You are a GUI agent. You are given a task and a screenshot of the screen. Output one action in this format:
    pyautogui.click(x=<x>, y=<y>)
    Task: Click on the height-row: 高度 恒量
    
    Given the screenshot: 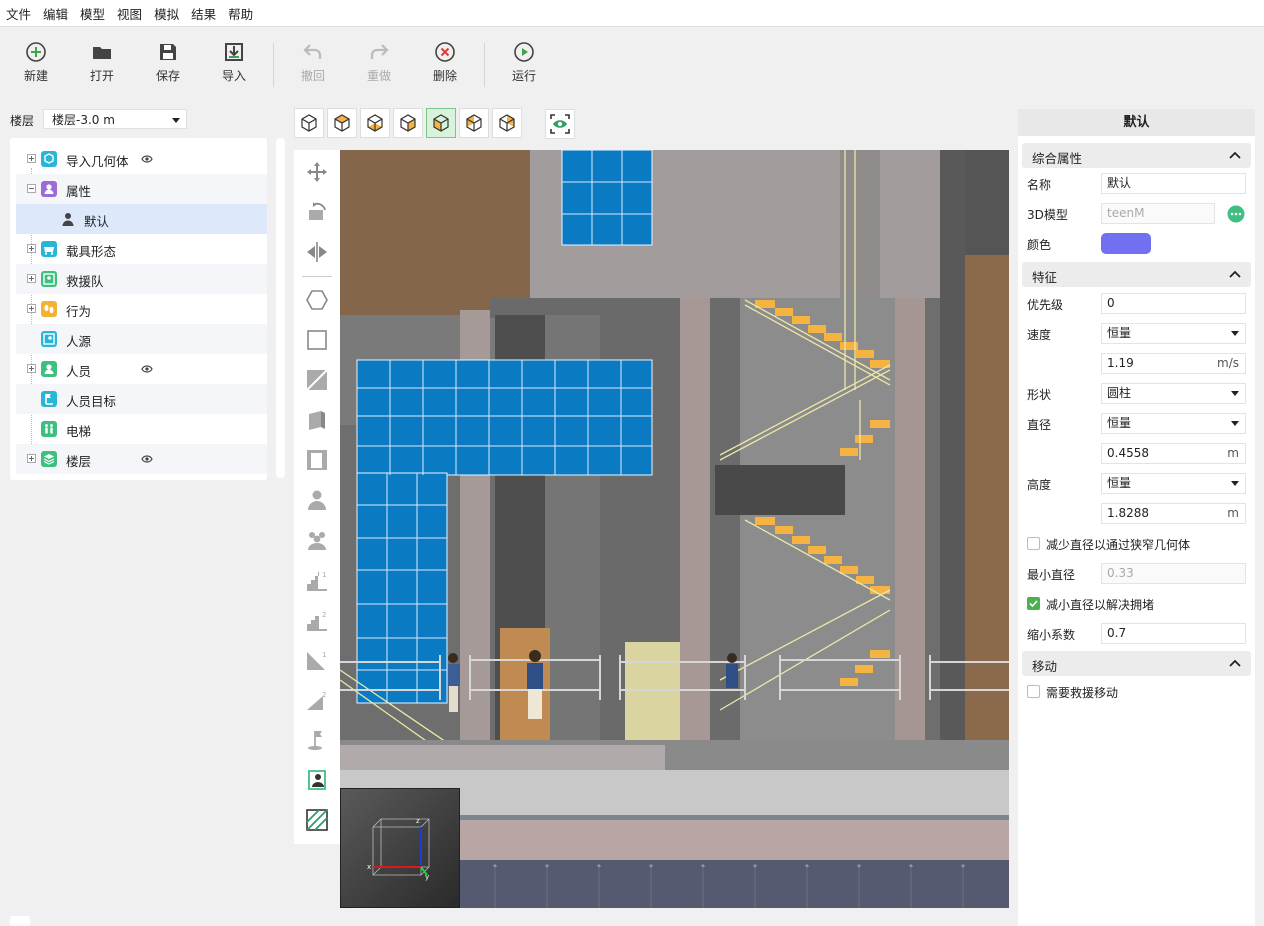 What is the action you would take?
    pyautogui.click(x=1137, y=484)
    